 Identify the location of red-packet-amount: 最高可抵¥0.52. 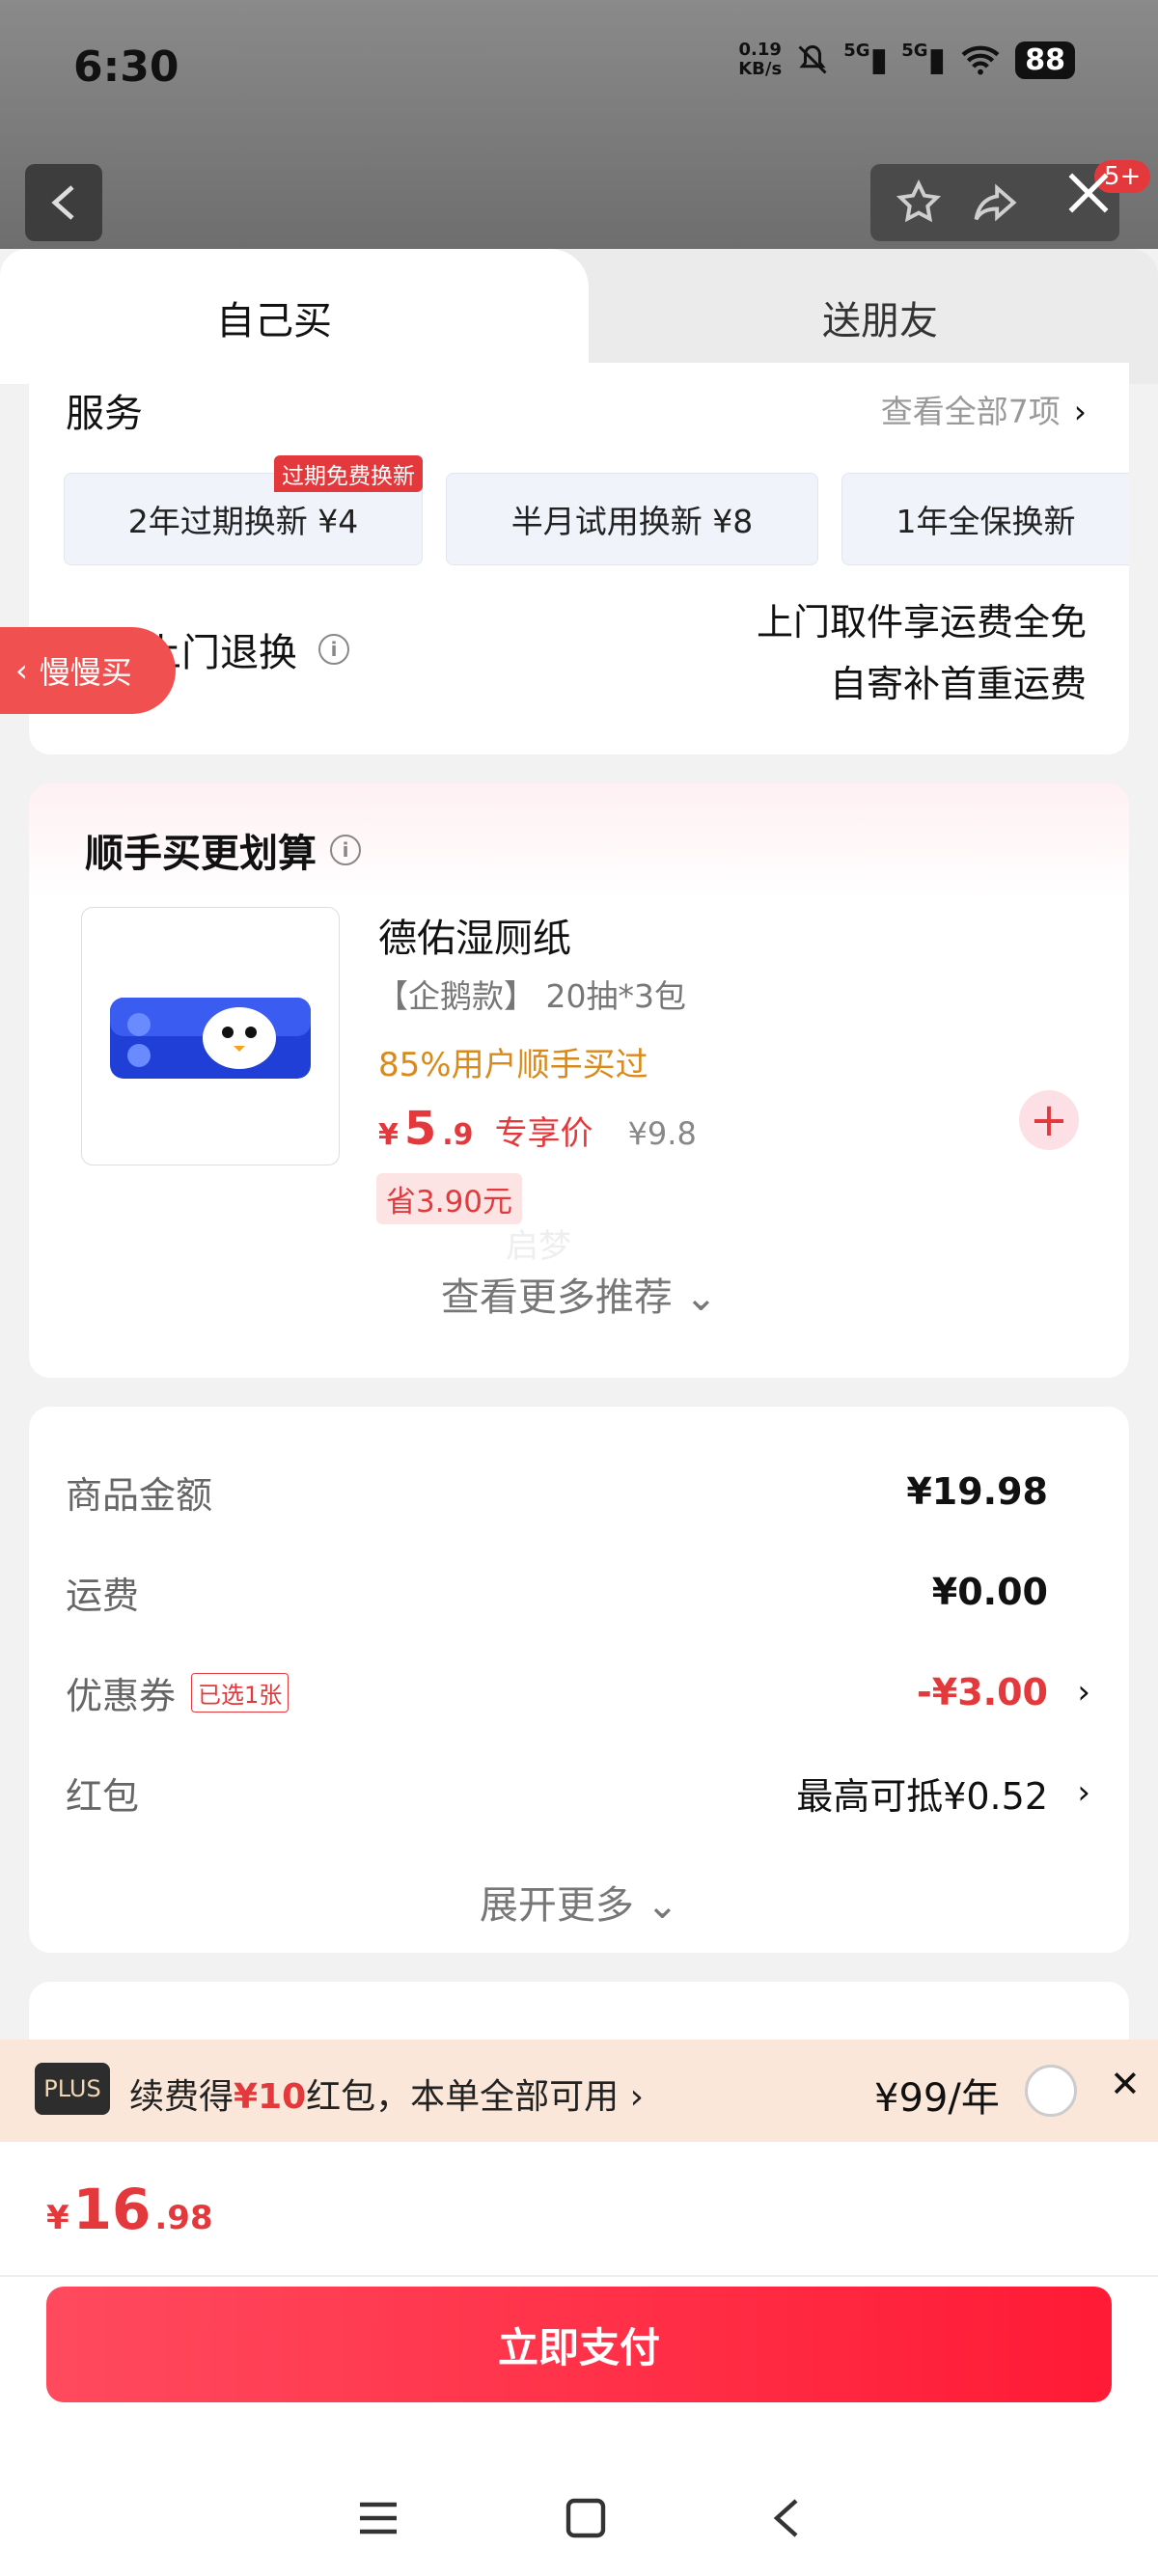
(922, 1796).